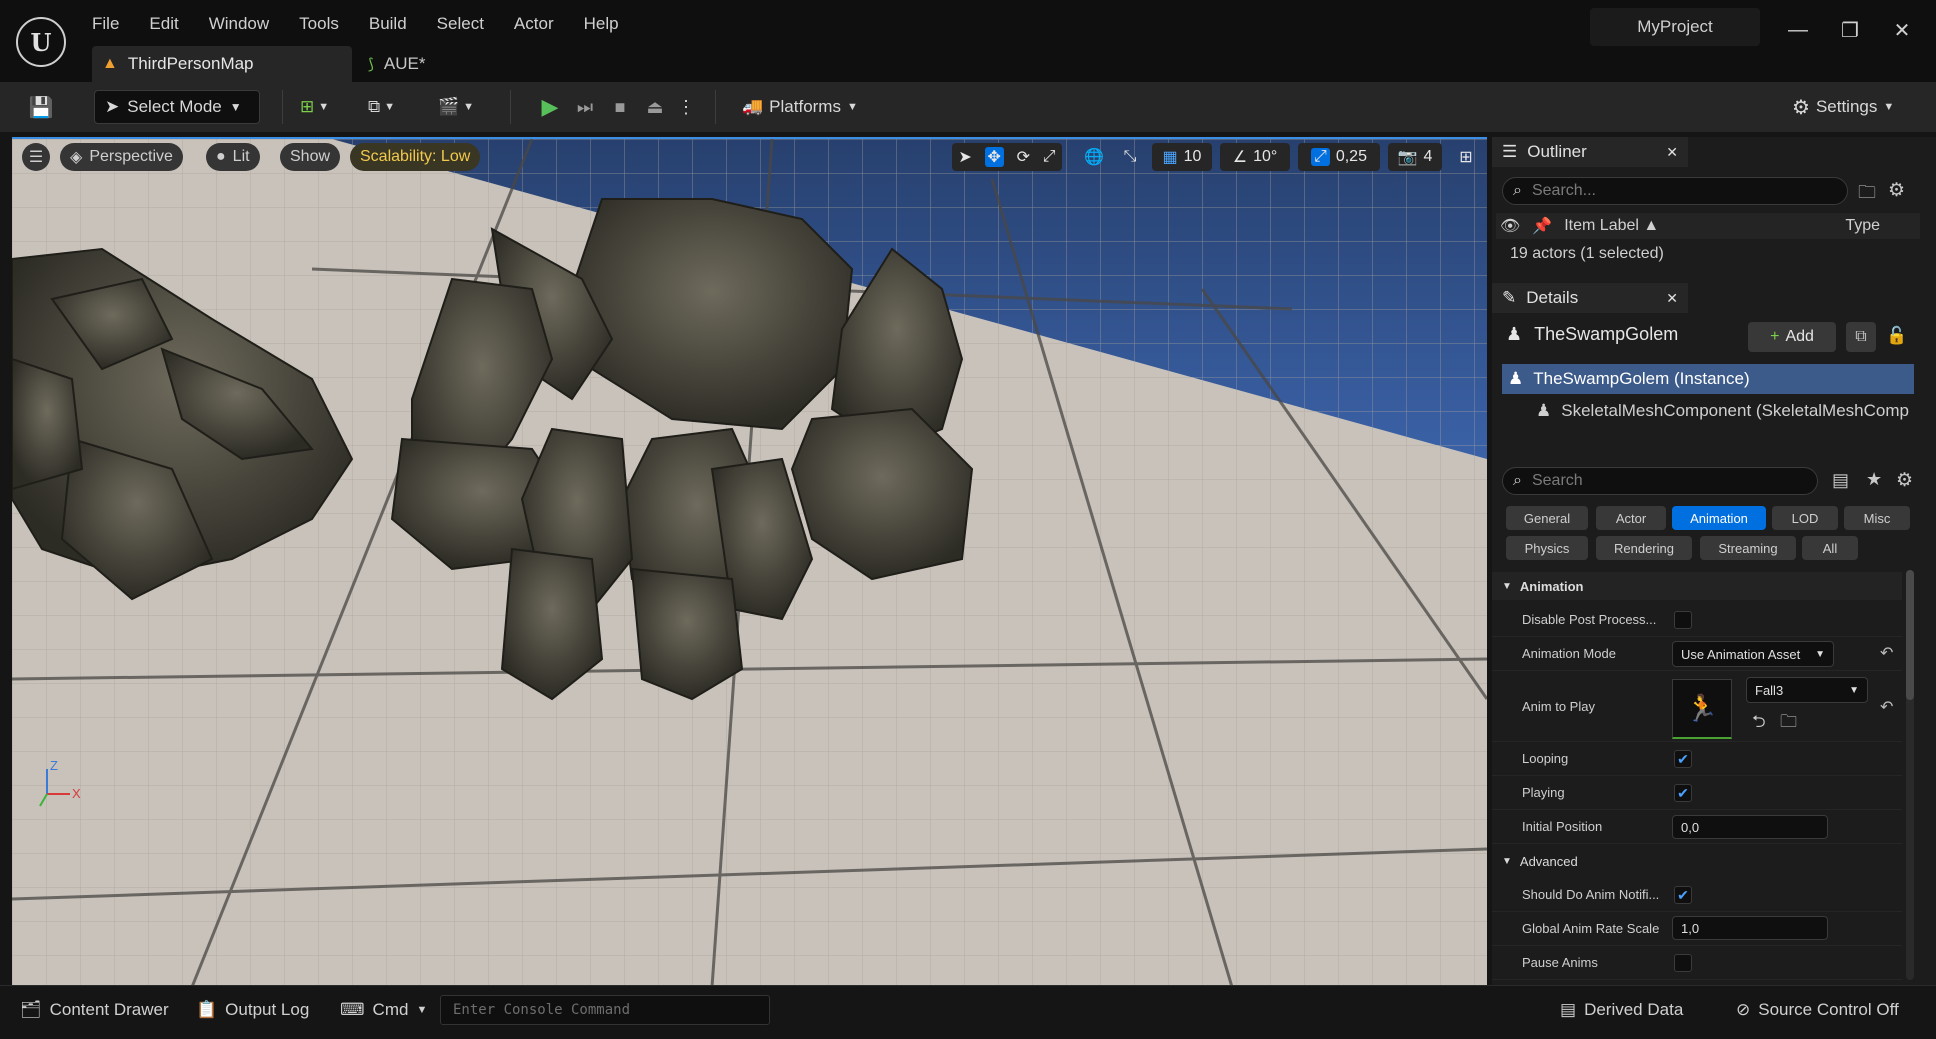 This screenshot has height=1039, width=1936. What do you see at coordinates (1843, 107) in the screenshot?
I see `settings-dropdown: ⚙ Settings ▼` at bounding box center [1843, 107].